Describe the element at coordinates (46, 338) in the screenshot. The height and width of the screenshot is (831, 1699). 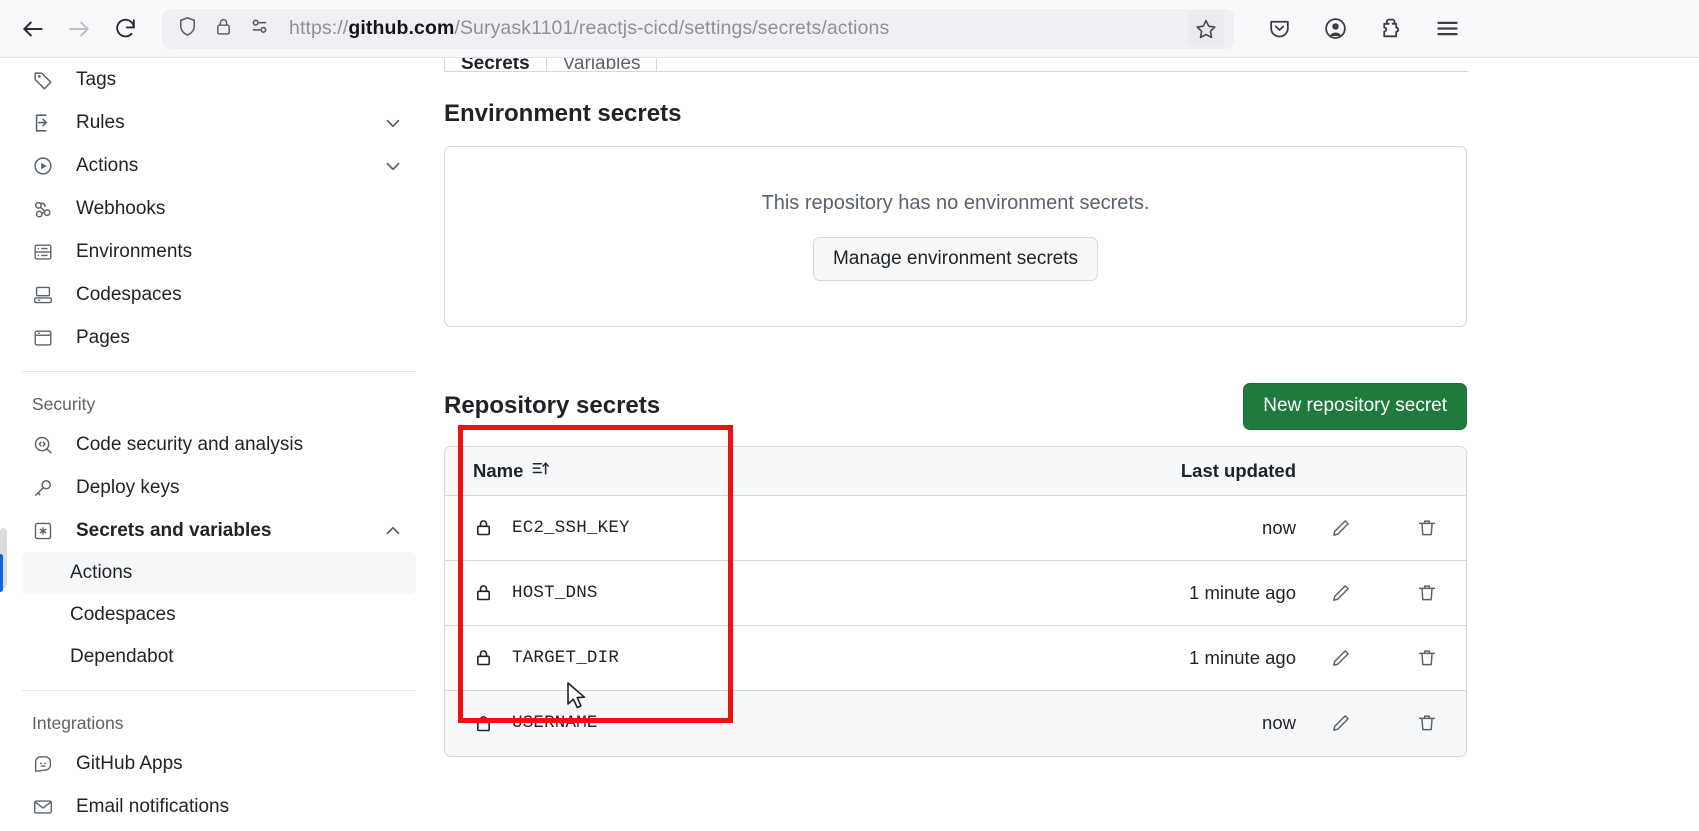
I see `browser-window-icon` at that location.